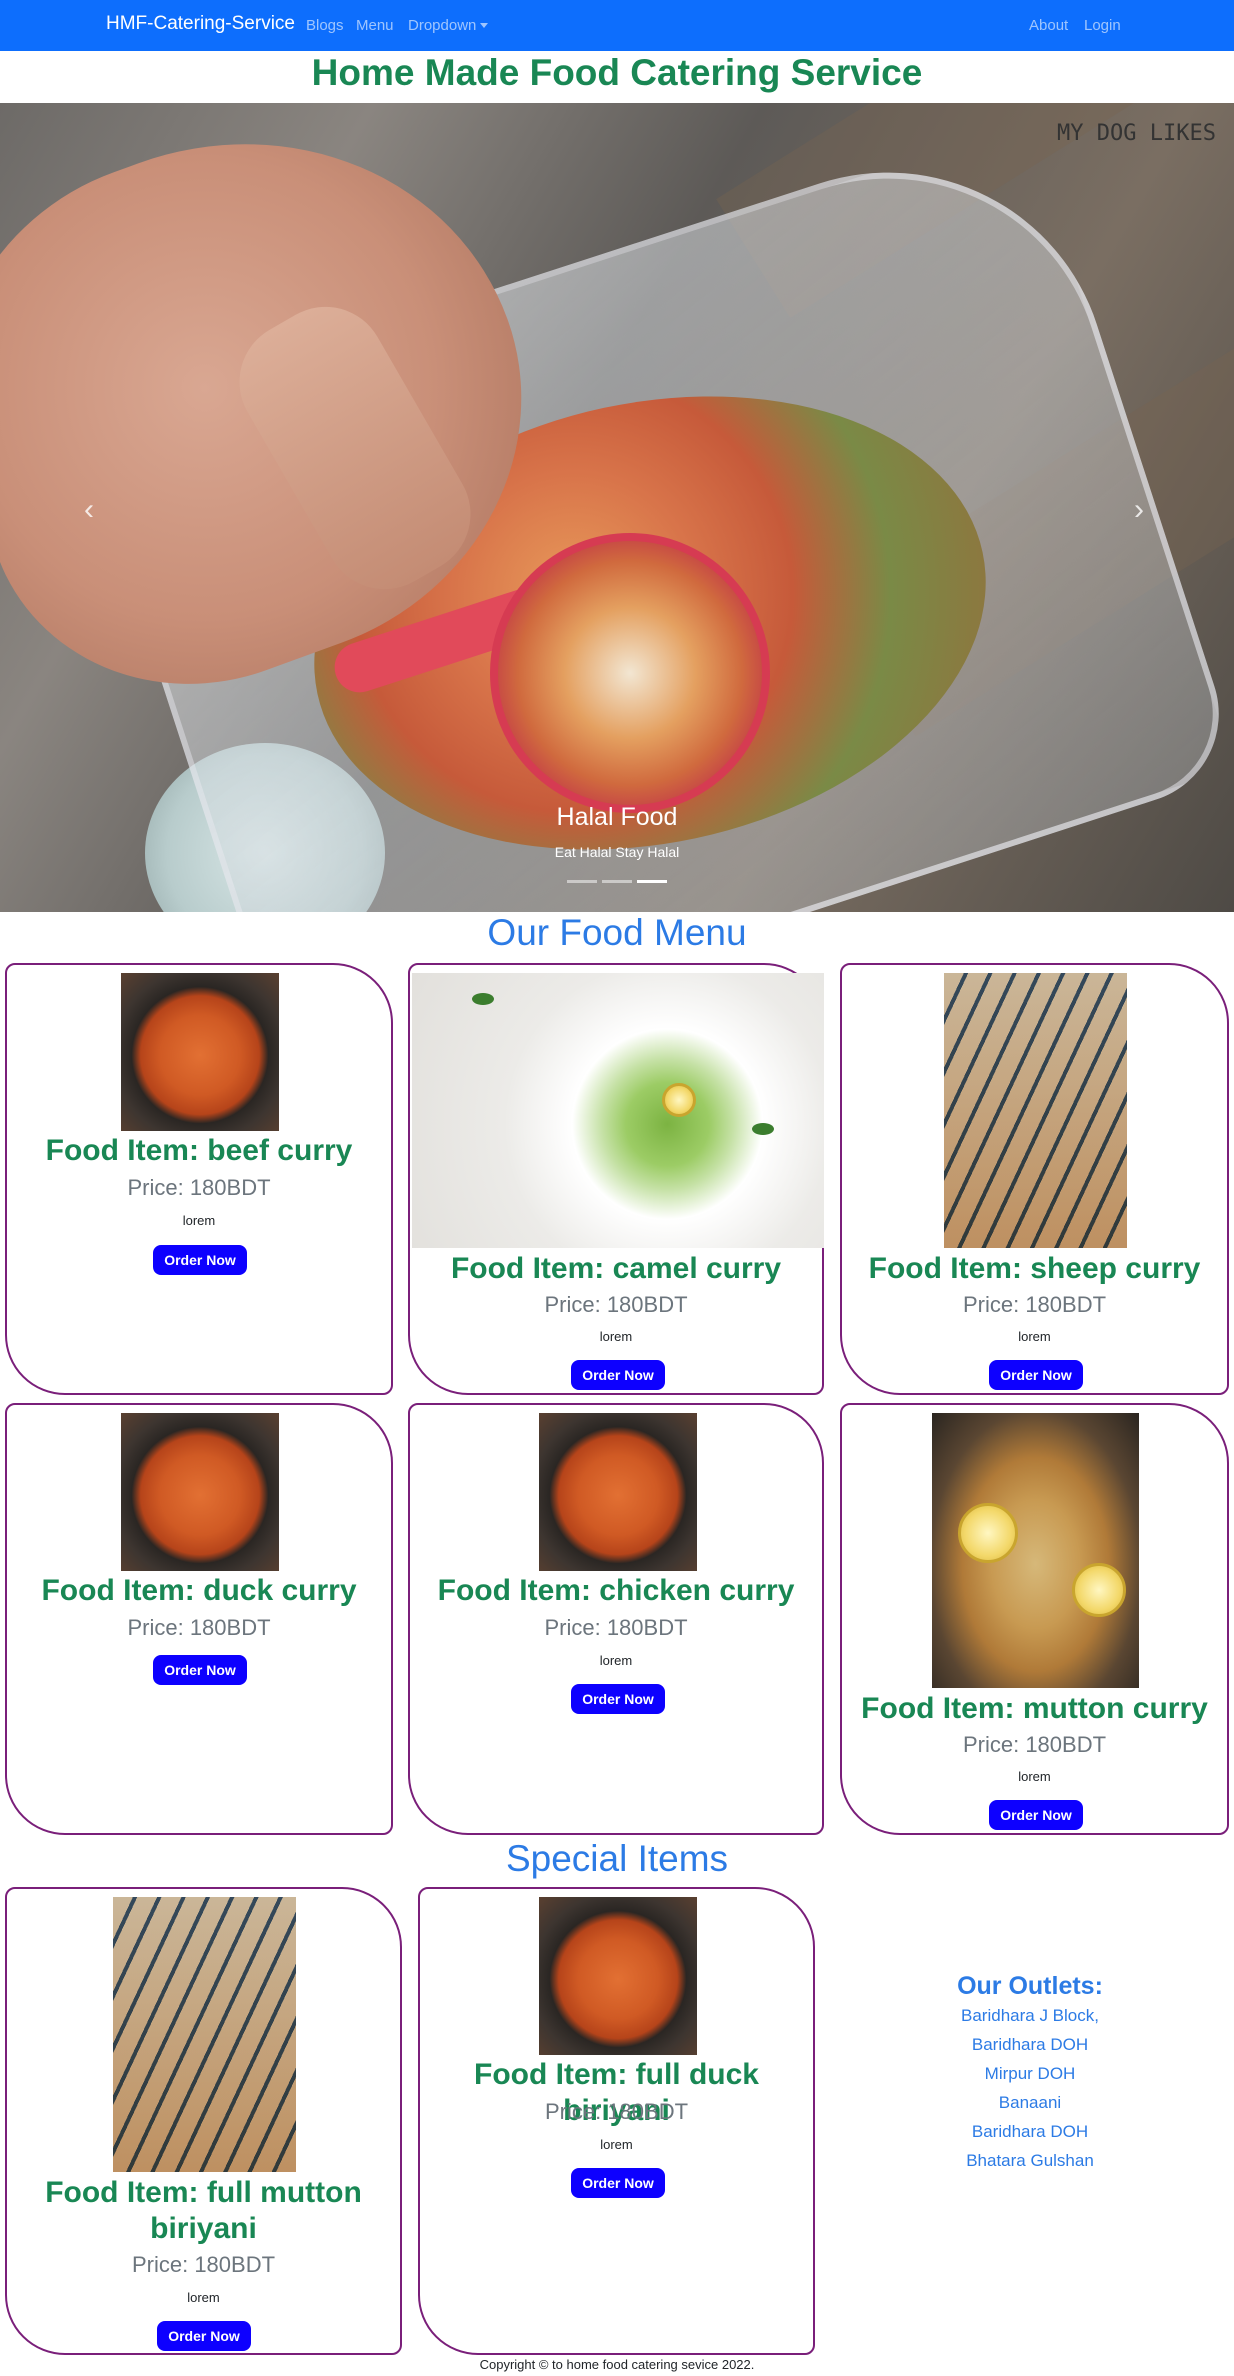 This screenshot has width=1234, height=2376. Describe the element at coordinates (616, 1268) in the screenshot. I see `food-name: Food Item: camel curry` at that location.